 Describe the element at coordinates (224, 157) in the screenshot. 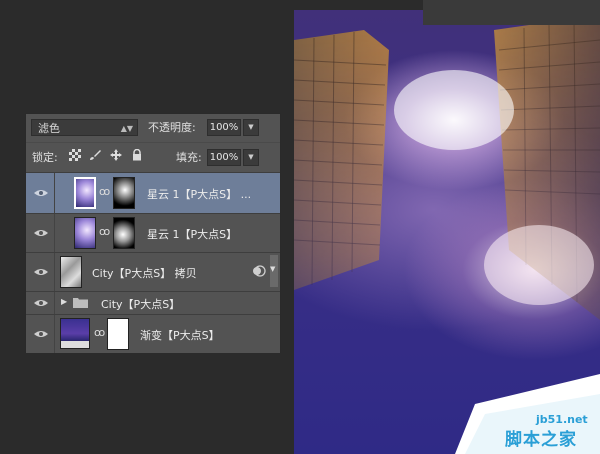

I see `fill-input: 100%` at that location.